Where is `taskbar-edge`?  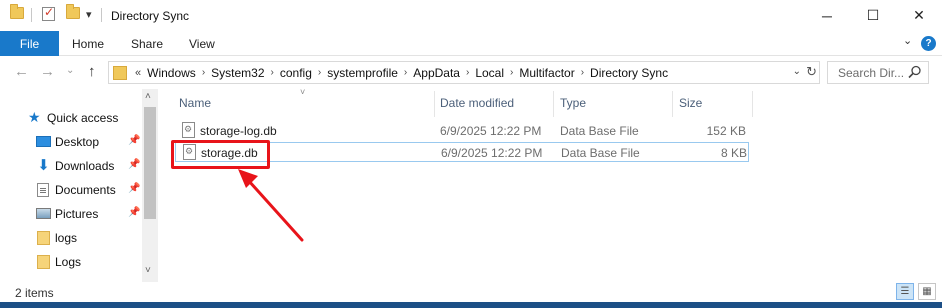 taskbar-edge is located at coordinates (471, 305).